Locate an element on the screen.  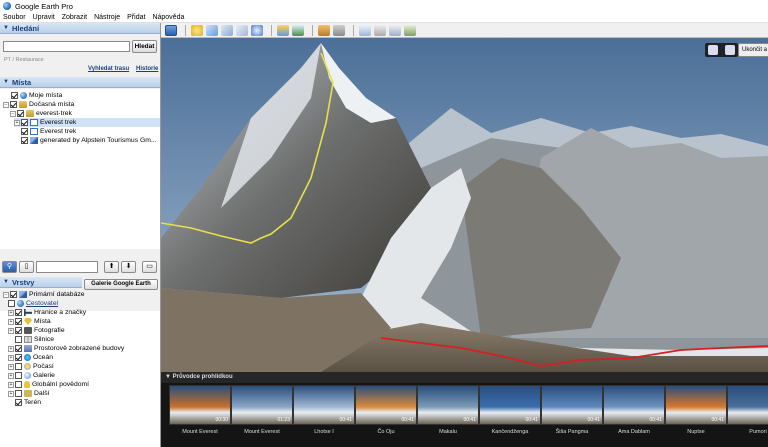
tree-item: + Galerie is located at coordinates (31, 375).